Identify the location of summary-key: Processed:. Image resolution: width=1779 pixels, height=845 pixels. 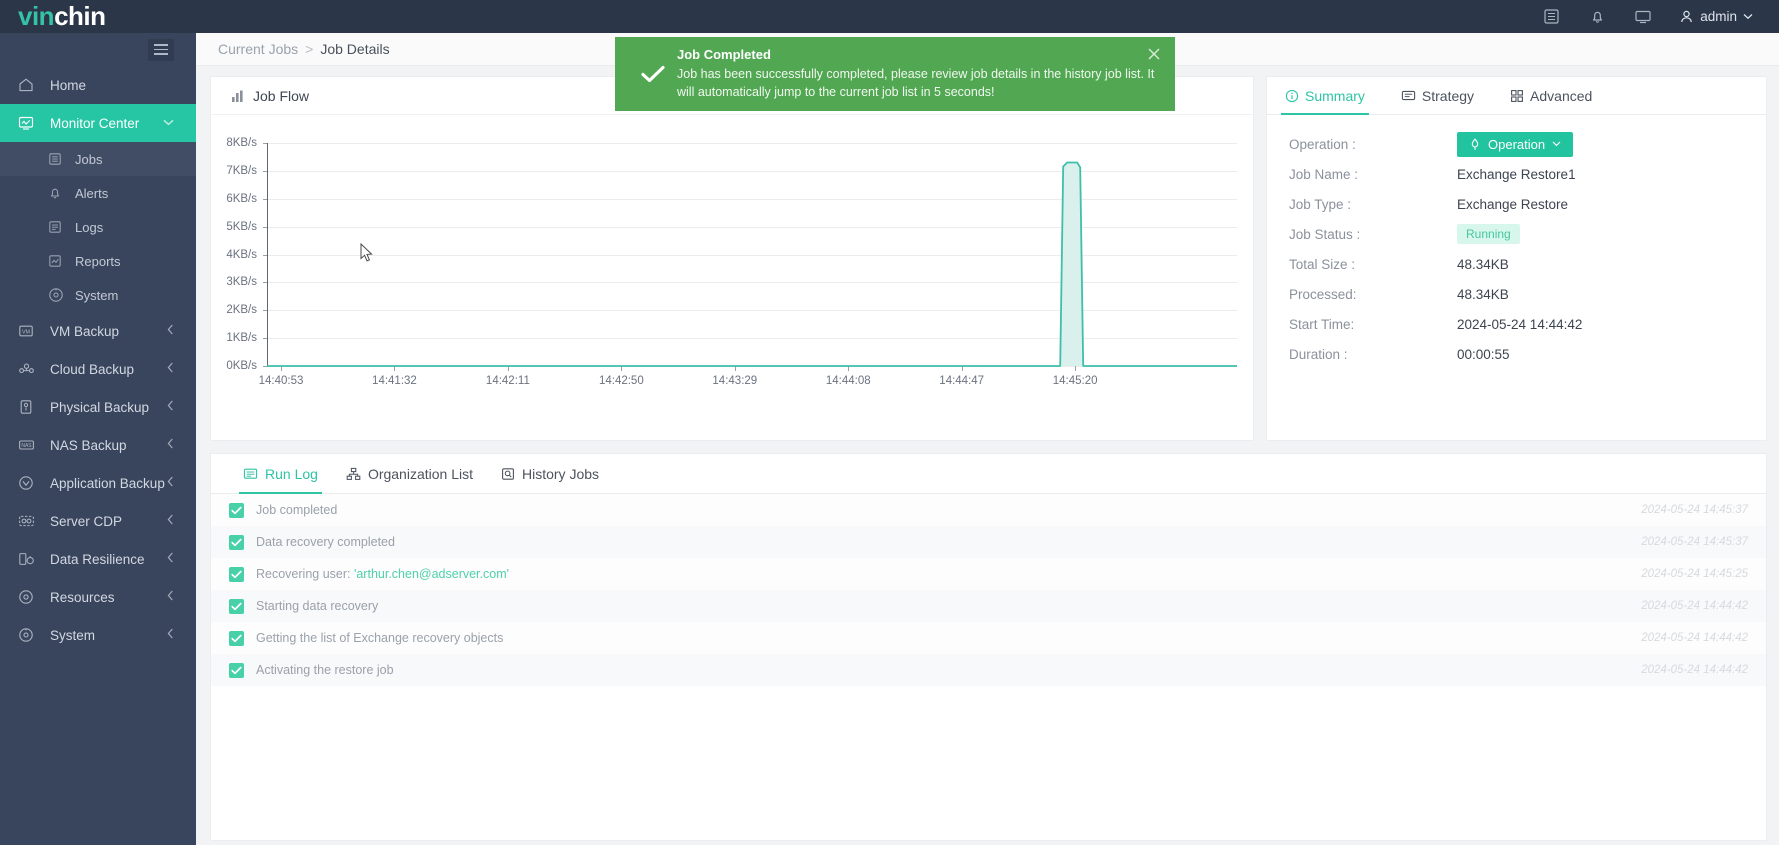
(1323, 294).